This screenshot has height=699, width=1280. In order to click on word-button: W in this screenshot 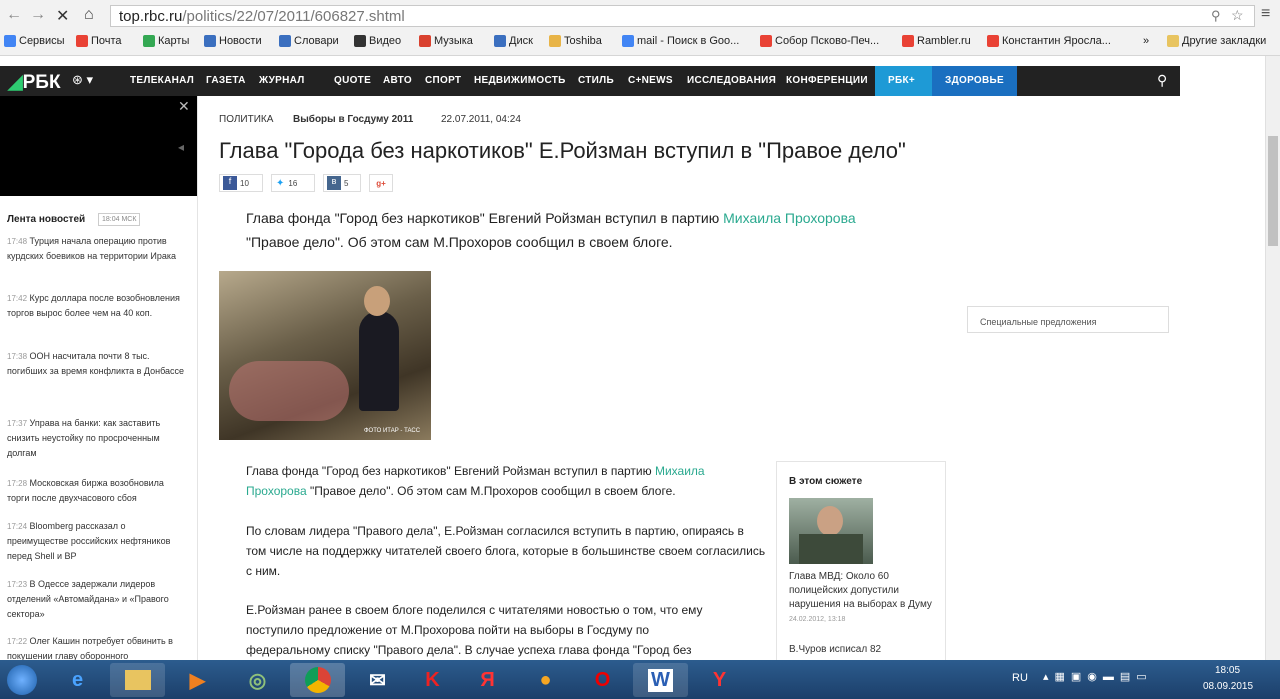, I will do `click(660, 680)`.